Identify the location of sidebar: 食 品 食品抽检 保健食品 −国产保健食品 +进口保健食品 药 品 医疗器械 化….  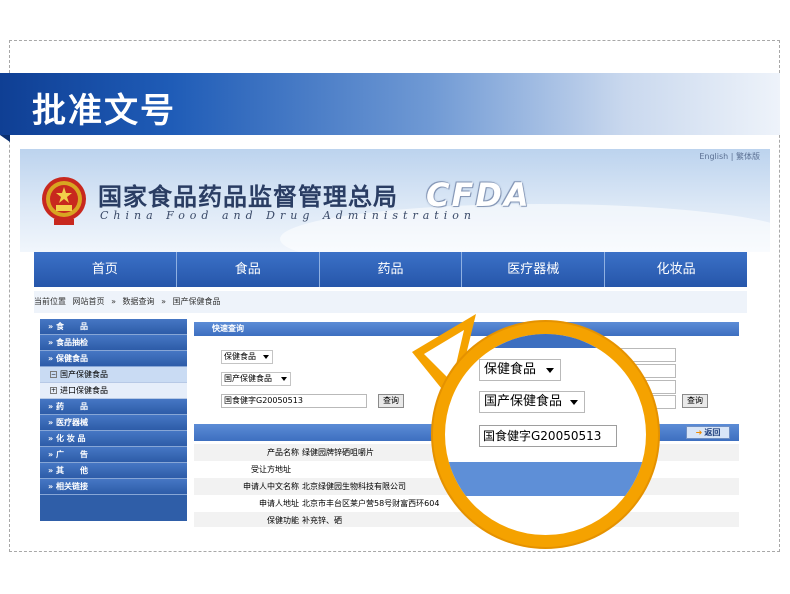
(113, 420).